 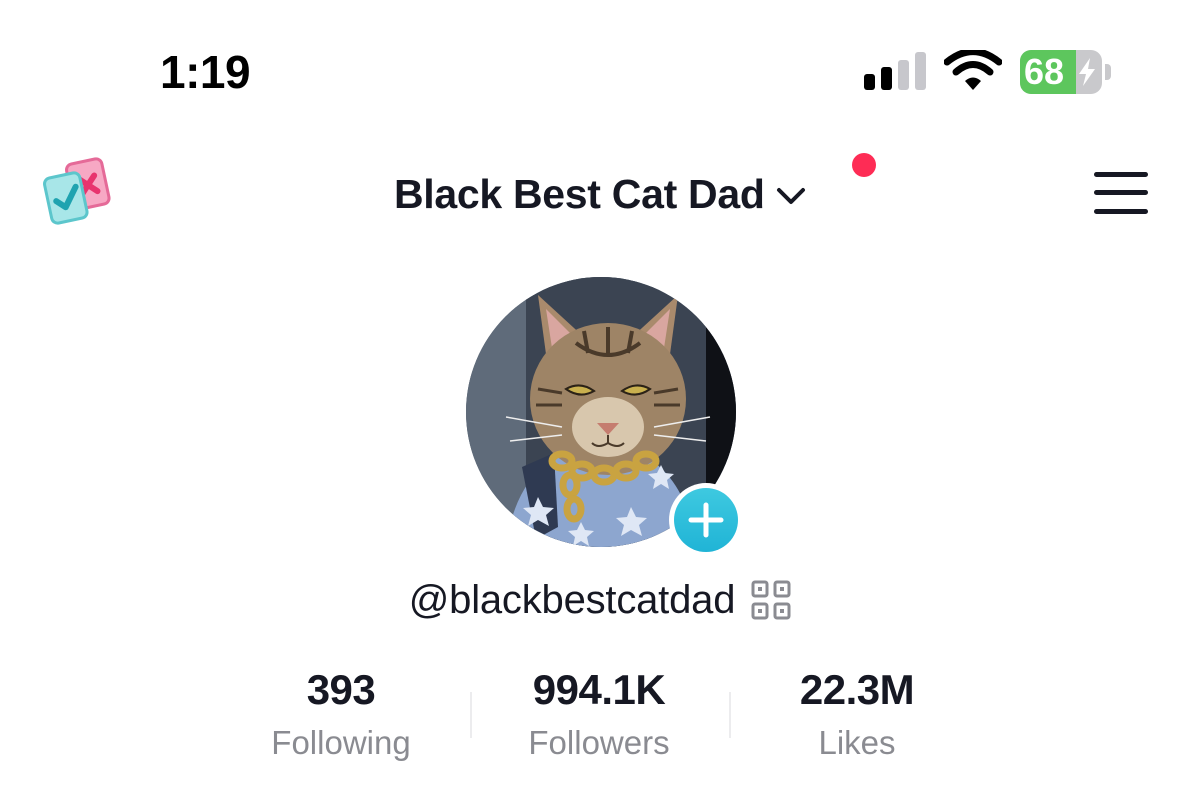 I want to click on username-row: @blackbestcatdad, so click(x=600, y=600).